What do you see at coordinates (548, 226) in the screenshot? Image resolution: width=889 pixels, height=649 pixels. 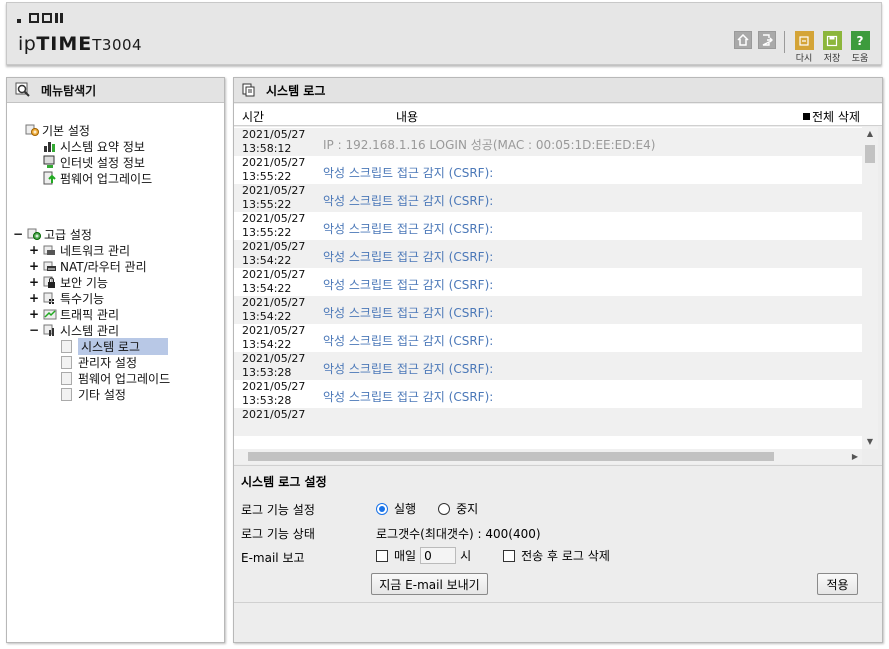 I see `log-row: 2021/05/27 13:55:22 악성 스크립트 접근 감지 (CSRF):` at bounding box center [548, 226].